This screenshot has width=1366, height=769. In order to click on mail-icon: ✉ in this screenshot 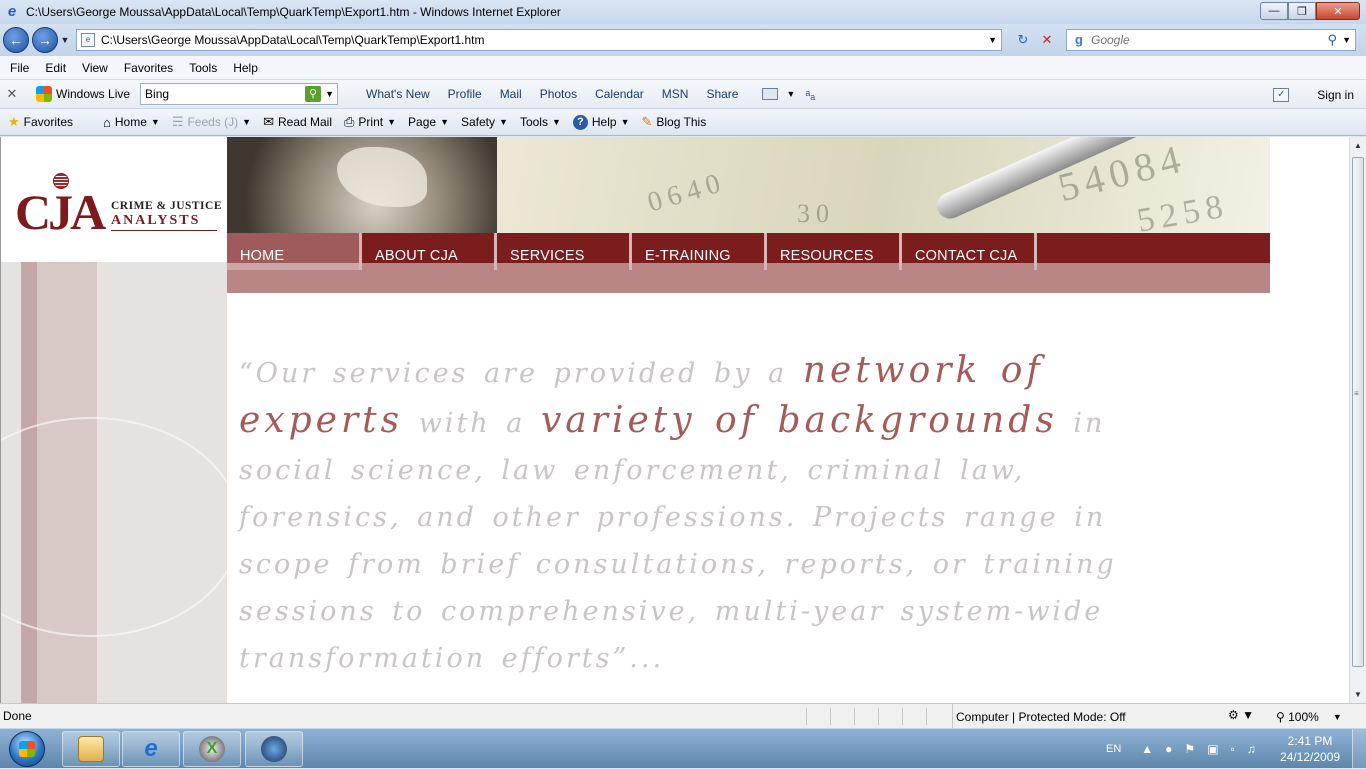, I will do `click(268, 121)`.